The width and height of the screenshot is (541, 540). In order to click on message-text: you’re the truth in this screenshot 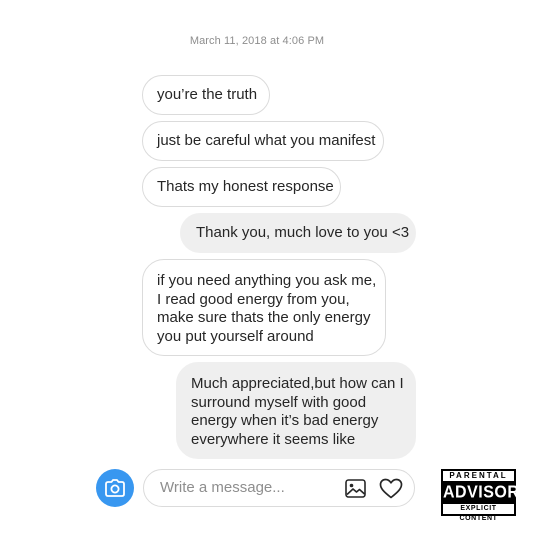, I will do `click(207, 94)`.